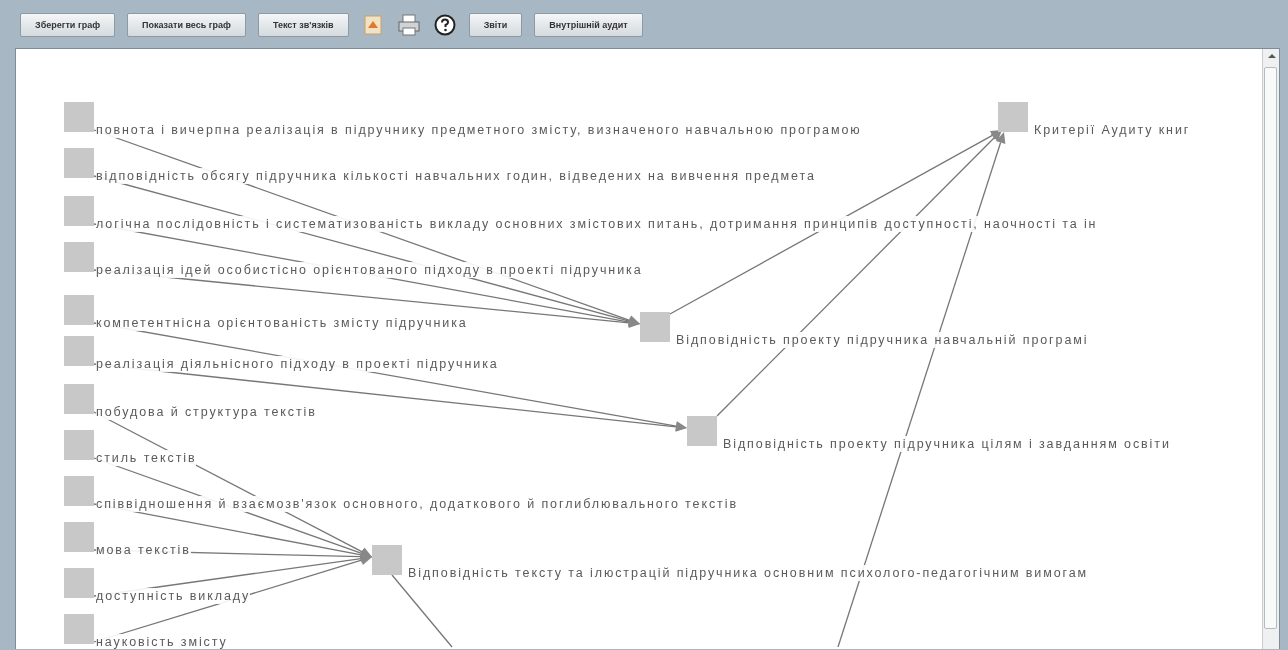  What do you see at coordinates (479, 130) in the screenshot?
I see `node-label: повнота і вичерпна реалізація в підручнику предметного змісту, визначеного навчальною програмою` at bounding box center [479, 130].